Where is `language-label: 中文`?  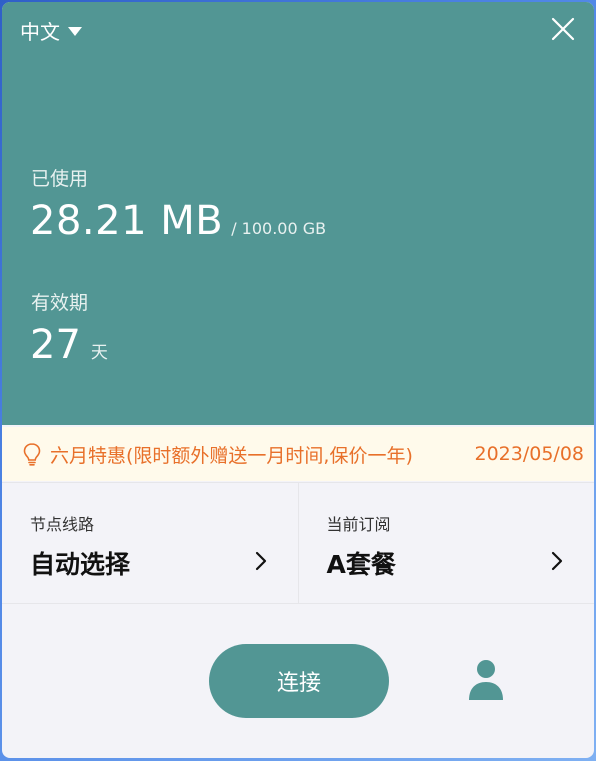
language-label: 中文 is located at coordinates (40, 32).